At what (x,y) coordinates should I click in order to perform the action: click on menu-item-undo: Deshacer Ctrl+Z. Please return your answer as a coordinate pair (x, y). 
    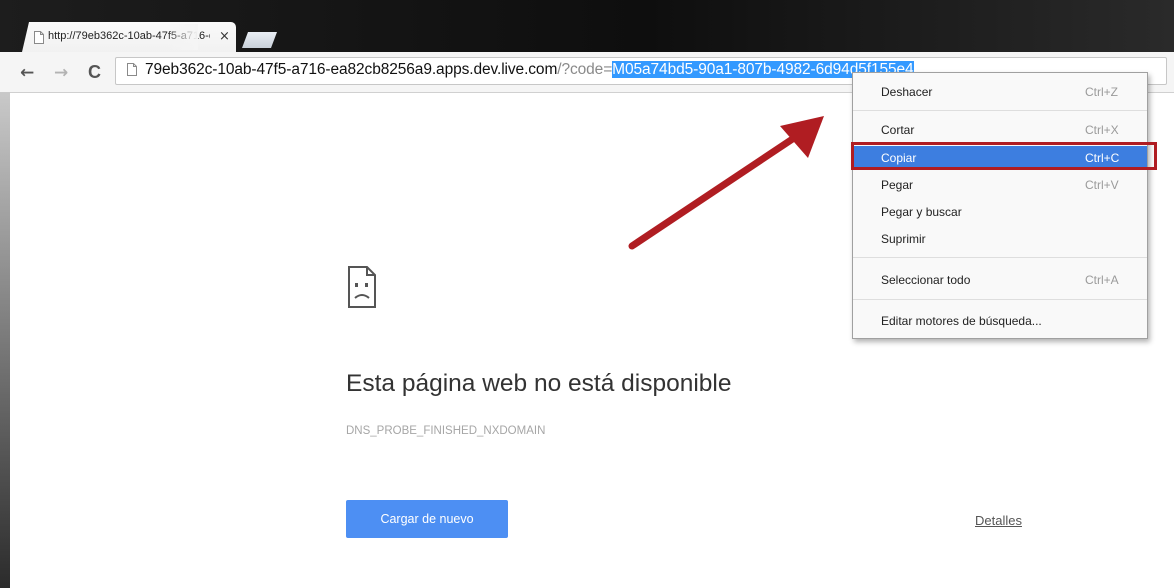
    Looking at the image, I should click on (1000, 92).